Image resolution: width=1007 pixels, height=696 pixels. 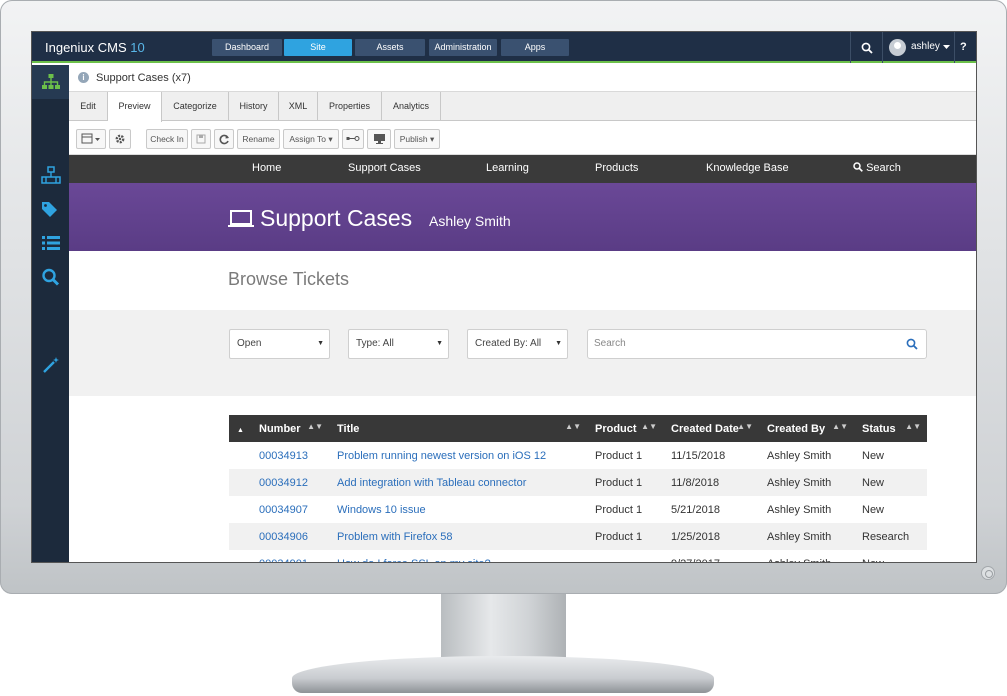 What do you see at coordinates (458, 455) in the screenshot?
I see `ticket-title-link: Problem running newest version on iOS 12` at bounding box center [458, 455].